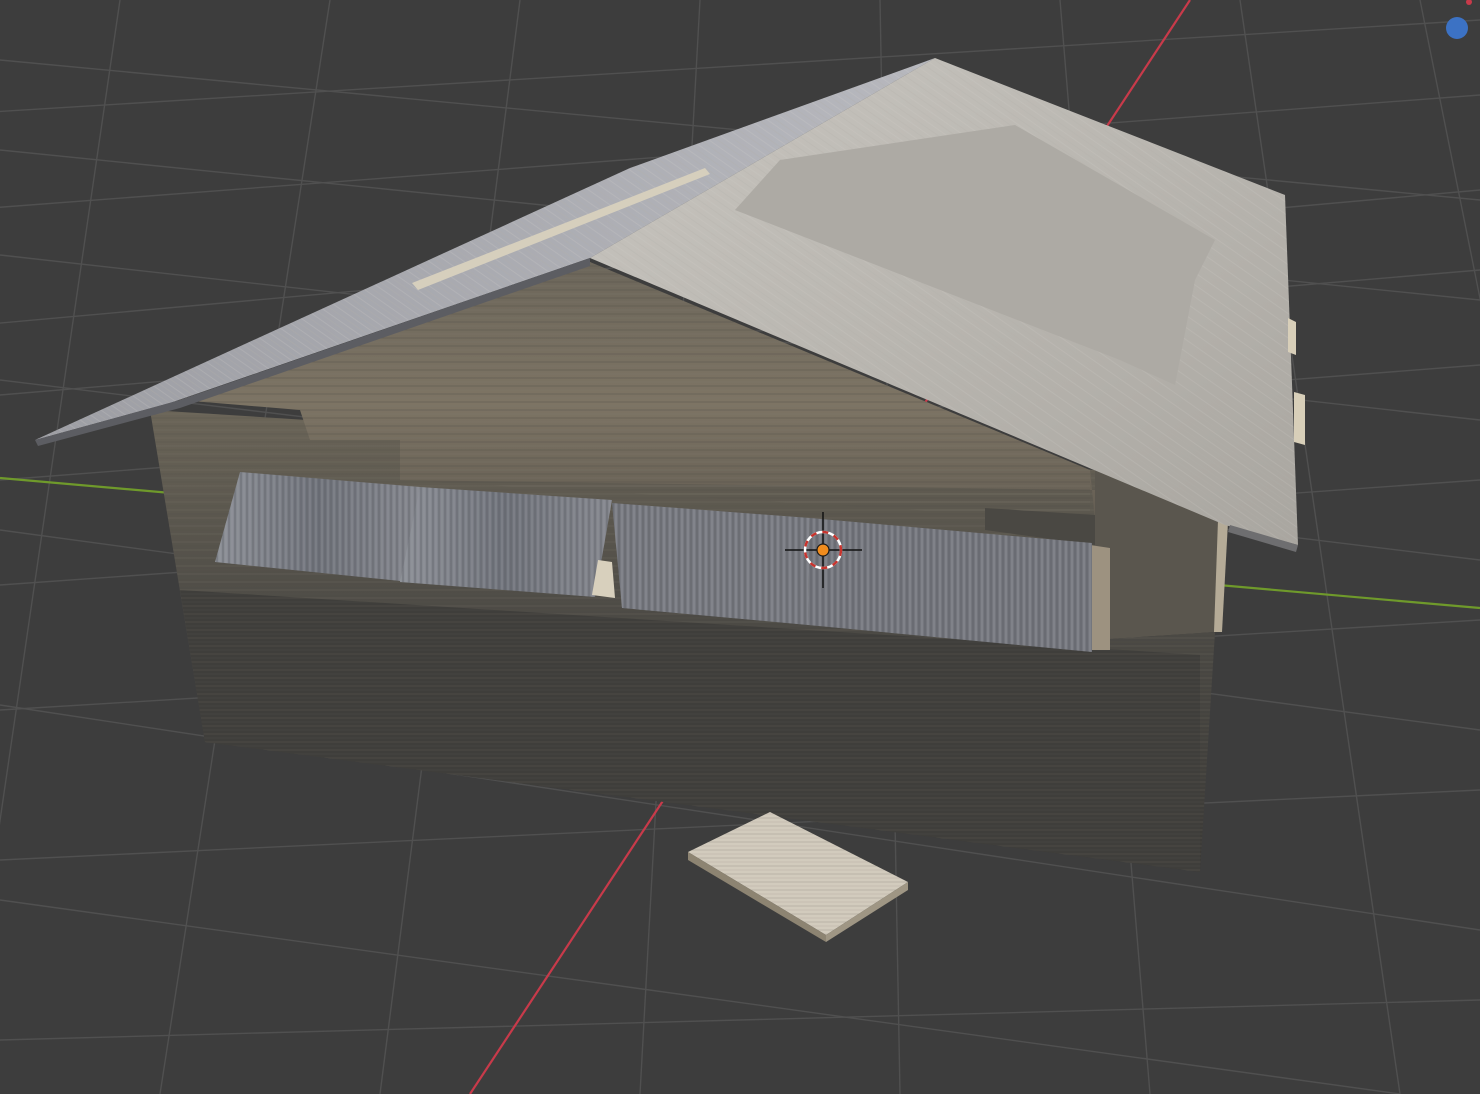 Image resolution: width=1480 pixels, height=1094 pixels. What do you see at coordinates (1100, 597) in the screenshot?
I see `wall-trim-right` at bounding box center [1100, 597].